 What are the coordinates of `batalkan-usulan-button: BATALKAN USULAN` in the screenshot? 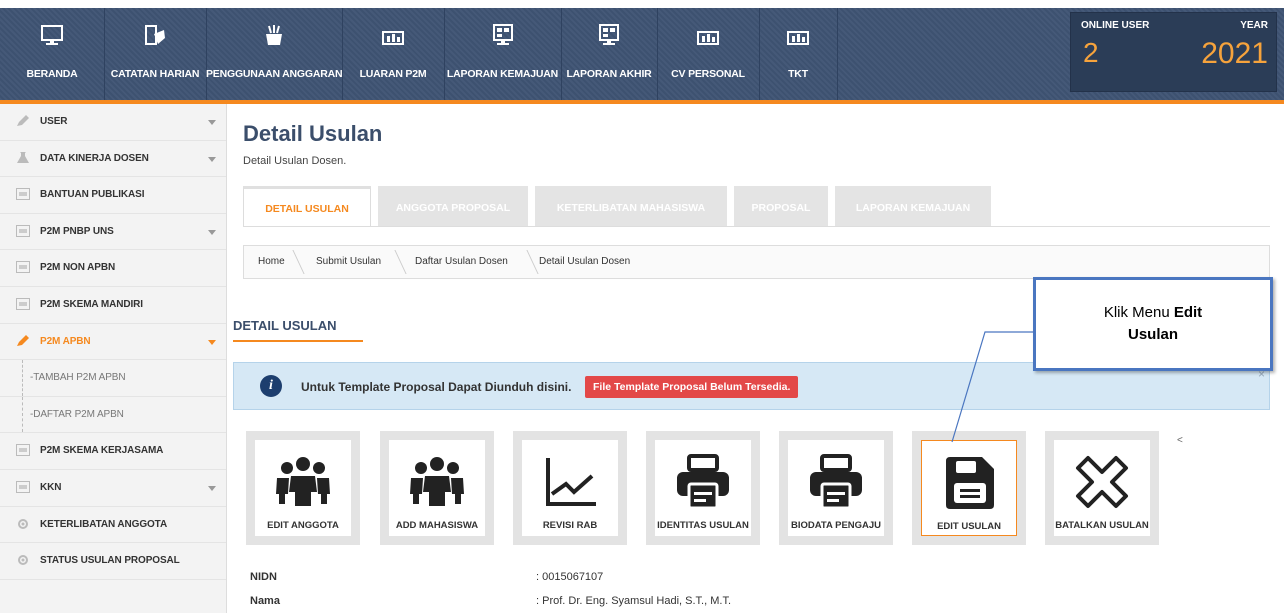 It's located at (1102, 488).